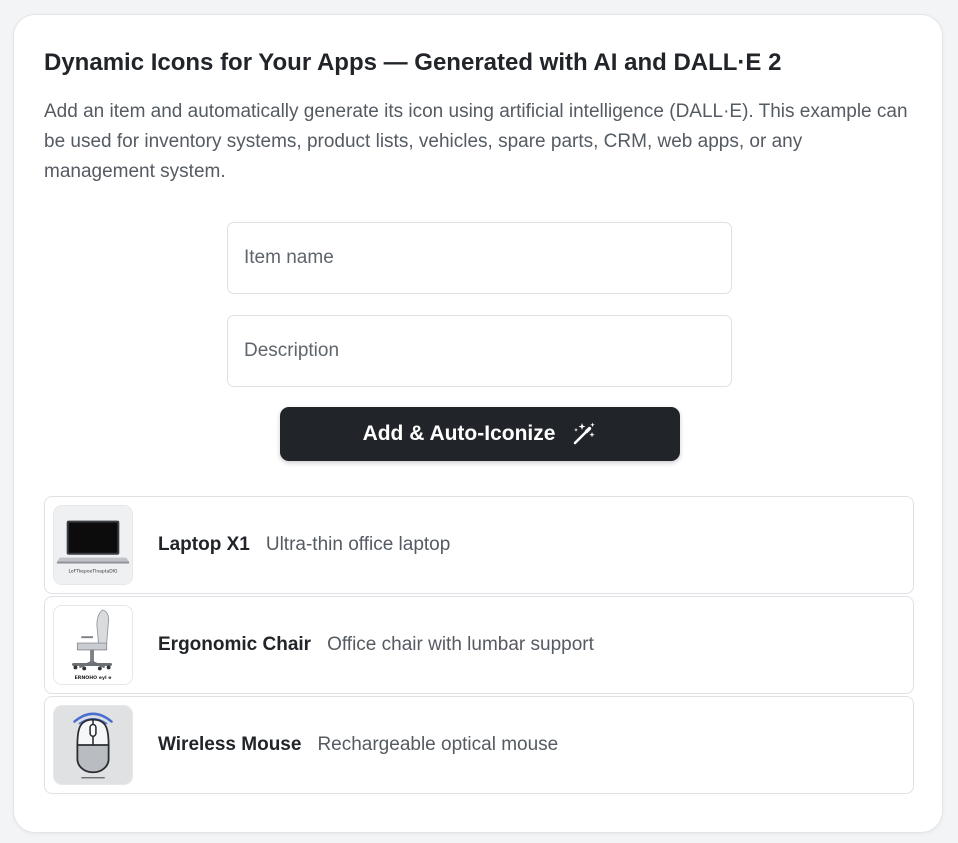  I want to click on item-description: Office chair with lumbar support, so click(460, 644).